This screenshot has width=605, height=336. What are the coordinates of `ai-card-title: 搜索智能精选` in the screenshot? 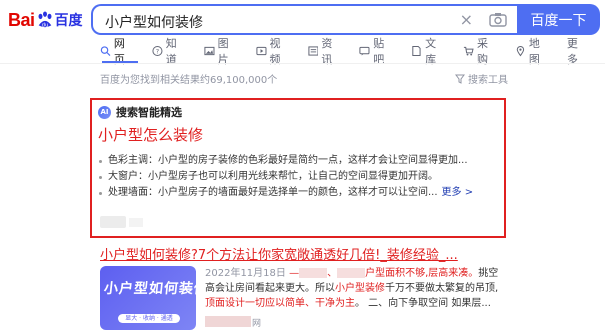 It's located at (149, 112).